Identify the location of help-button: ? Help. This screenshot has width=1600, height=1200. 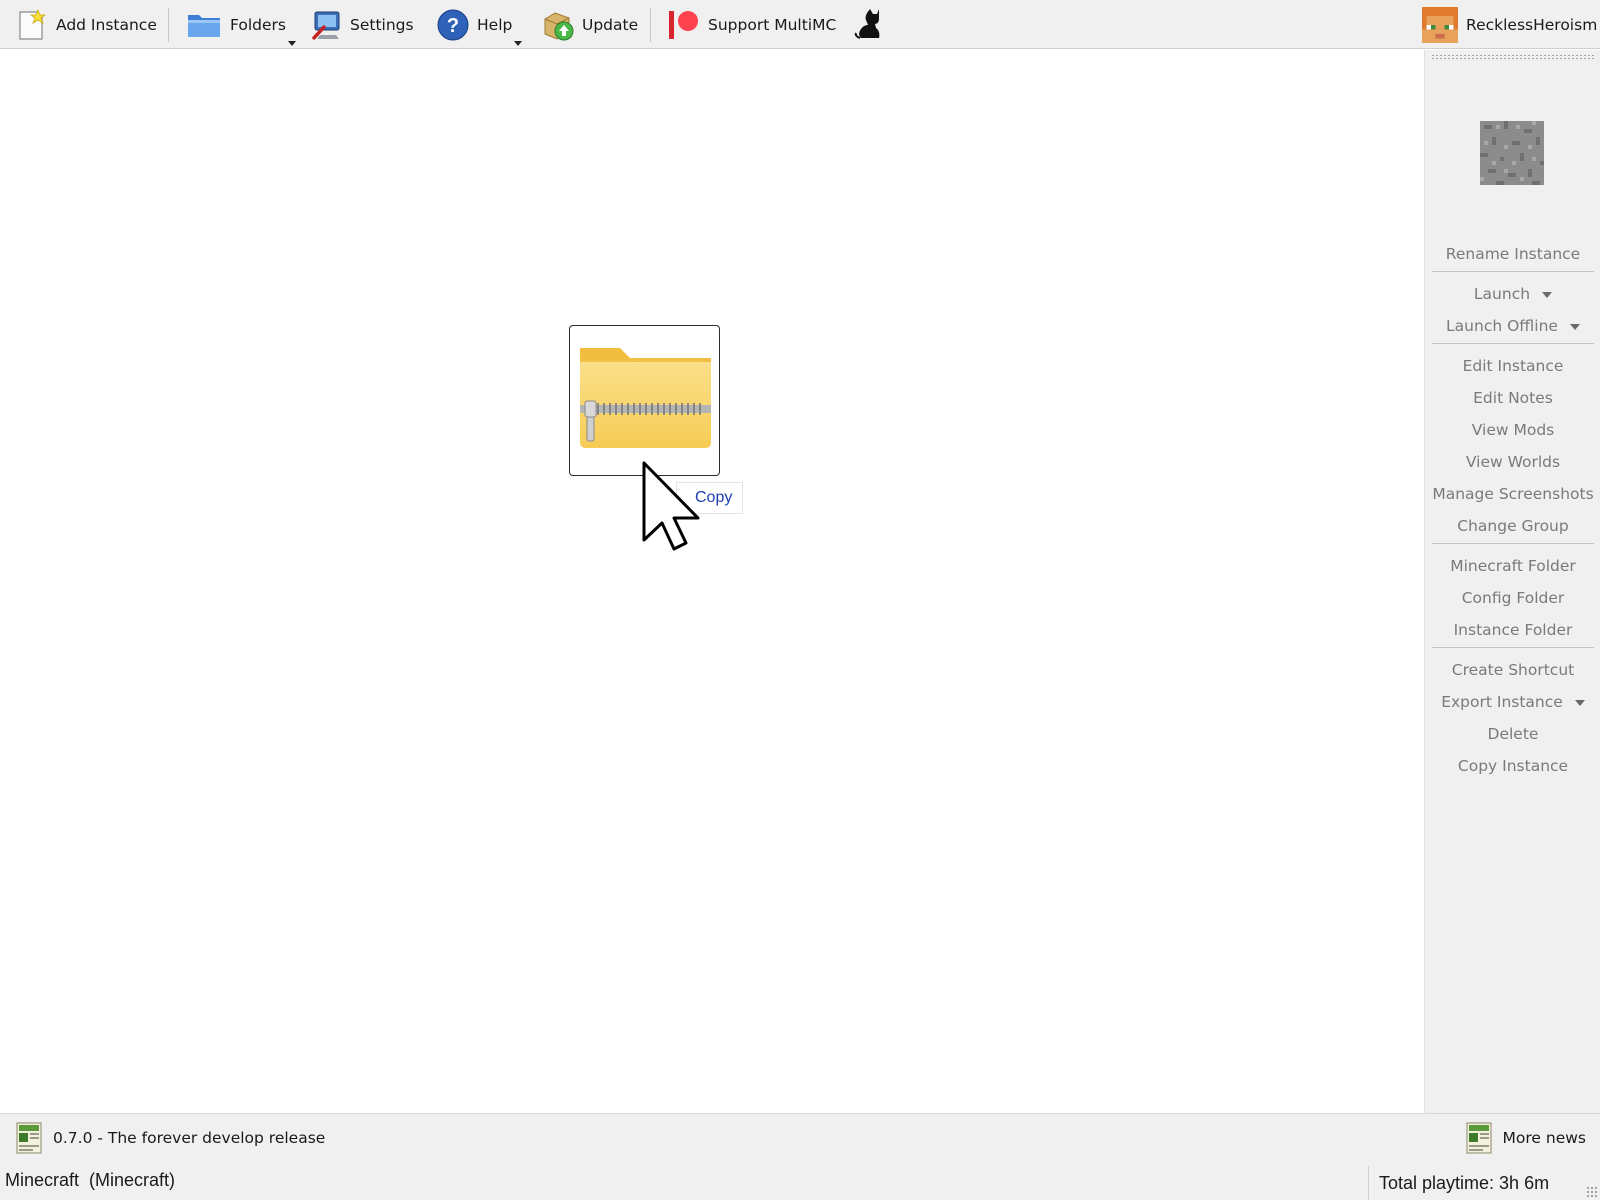
(480, 27).